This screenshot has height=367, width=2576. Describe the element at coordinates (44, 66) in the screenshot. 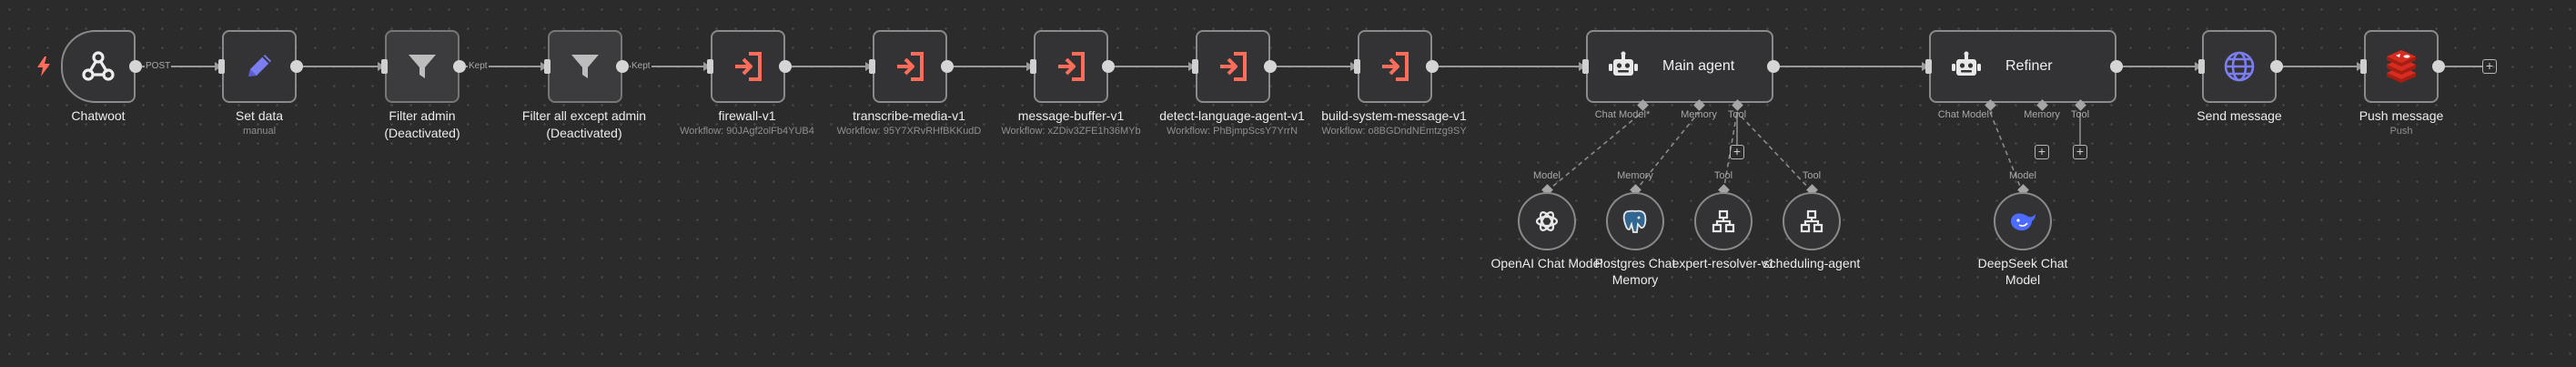

I see `trigger-lightning-icon` at that location.